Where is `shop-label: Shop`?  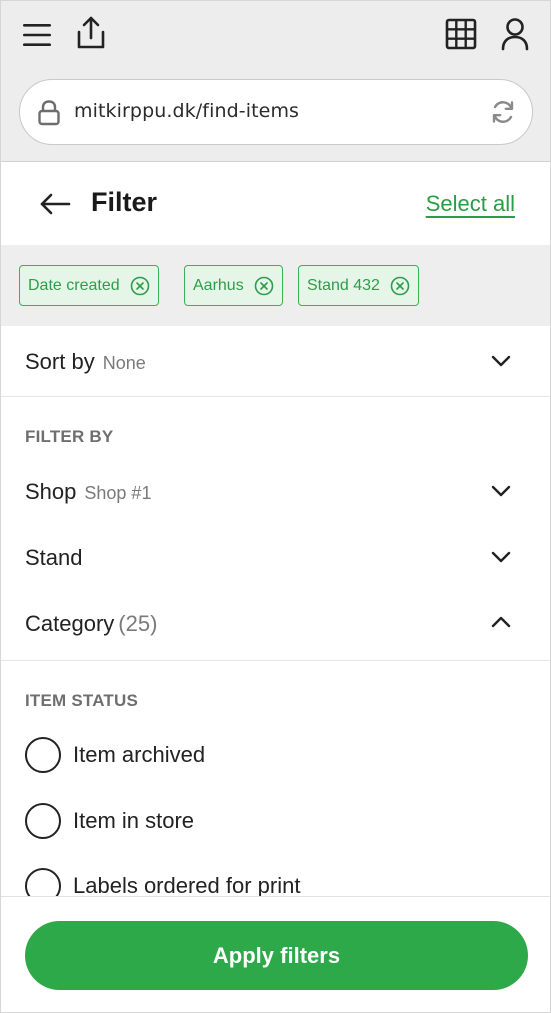
shop-label: Shop is located at coordinates (51, 491).